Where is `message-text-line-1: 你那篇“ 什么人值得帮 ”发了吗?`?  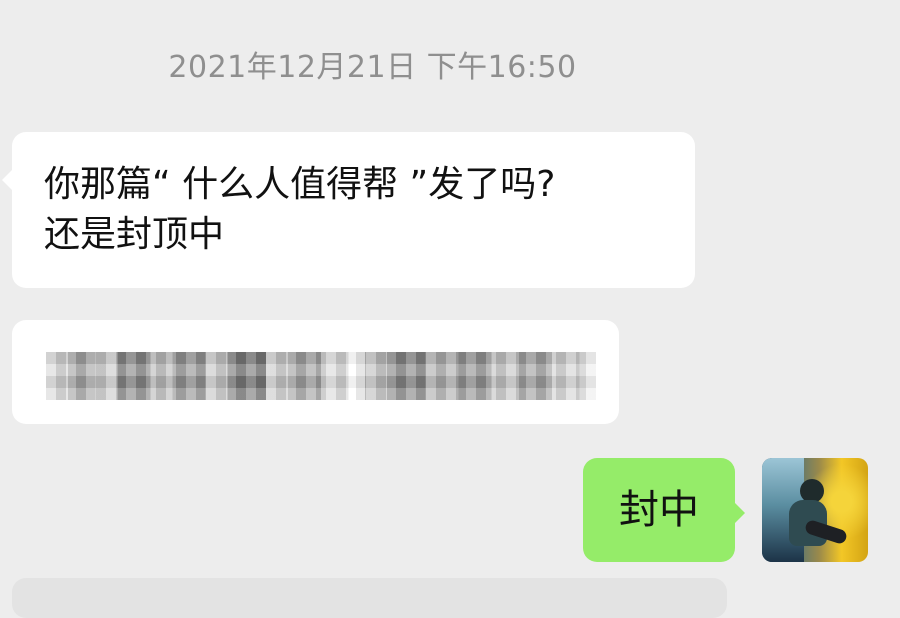
message-text-line-1: 你那篇“ 什么人值得帮 ”发了吗? is located at coordinates (300, 184).